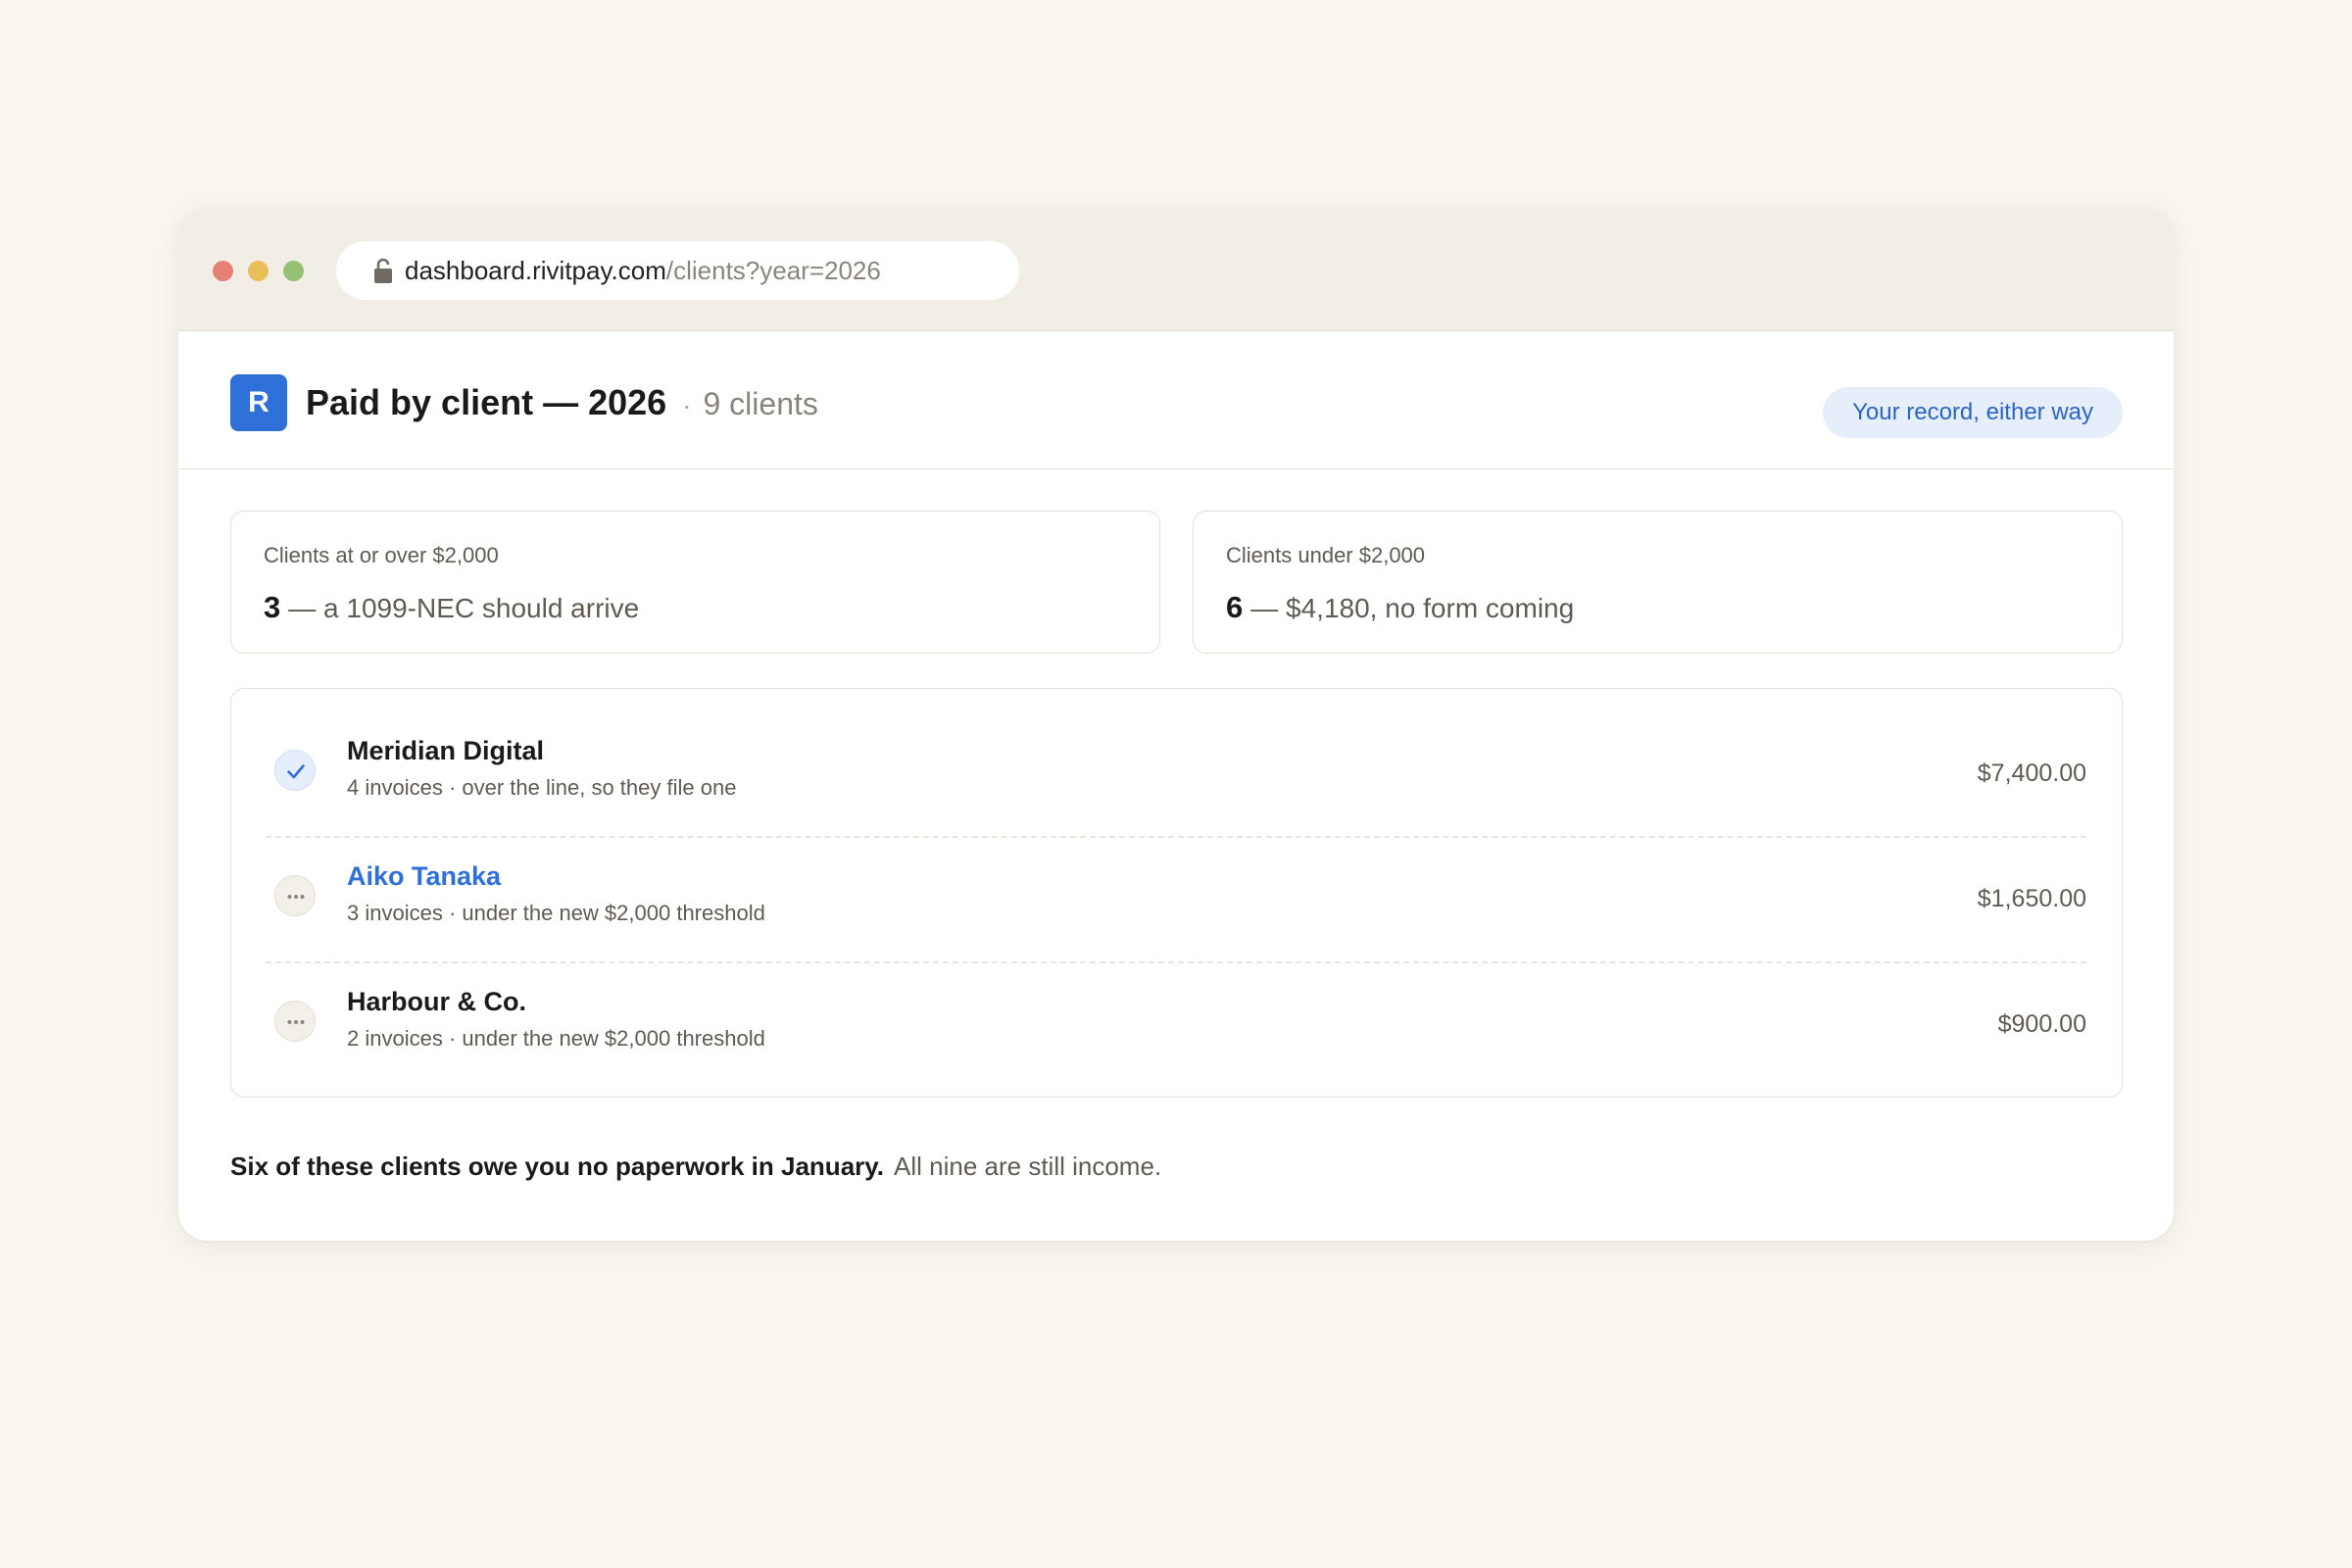 The height and width of the screenshot is (1568, 2352). Describe the element at coordinates (223, 271) in the screenshot. I see `close-window-button` at that location.